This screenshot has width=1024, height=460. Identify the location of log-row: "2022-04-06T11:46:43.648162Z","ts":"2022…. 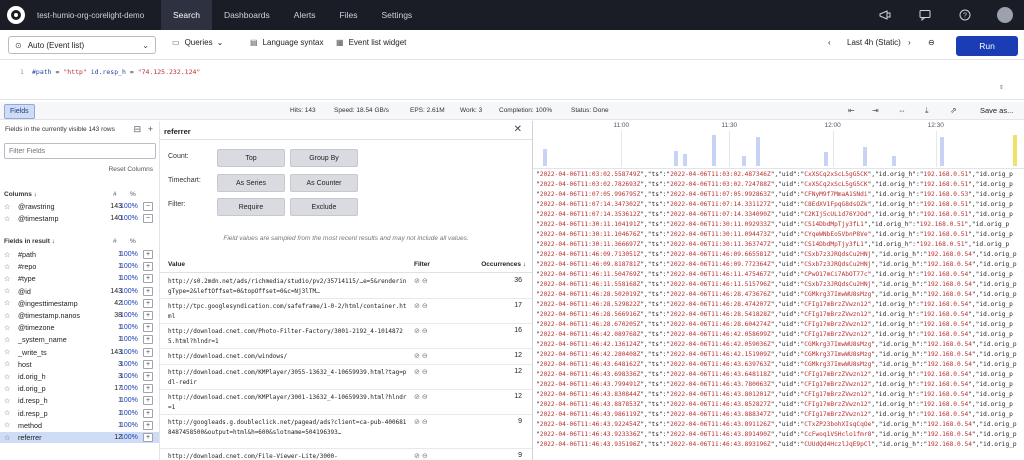
(776, 365).